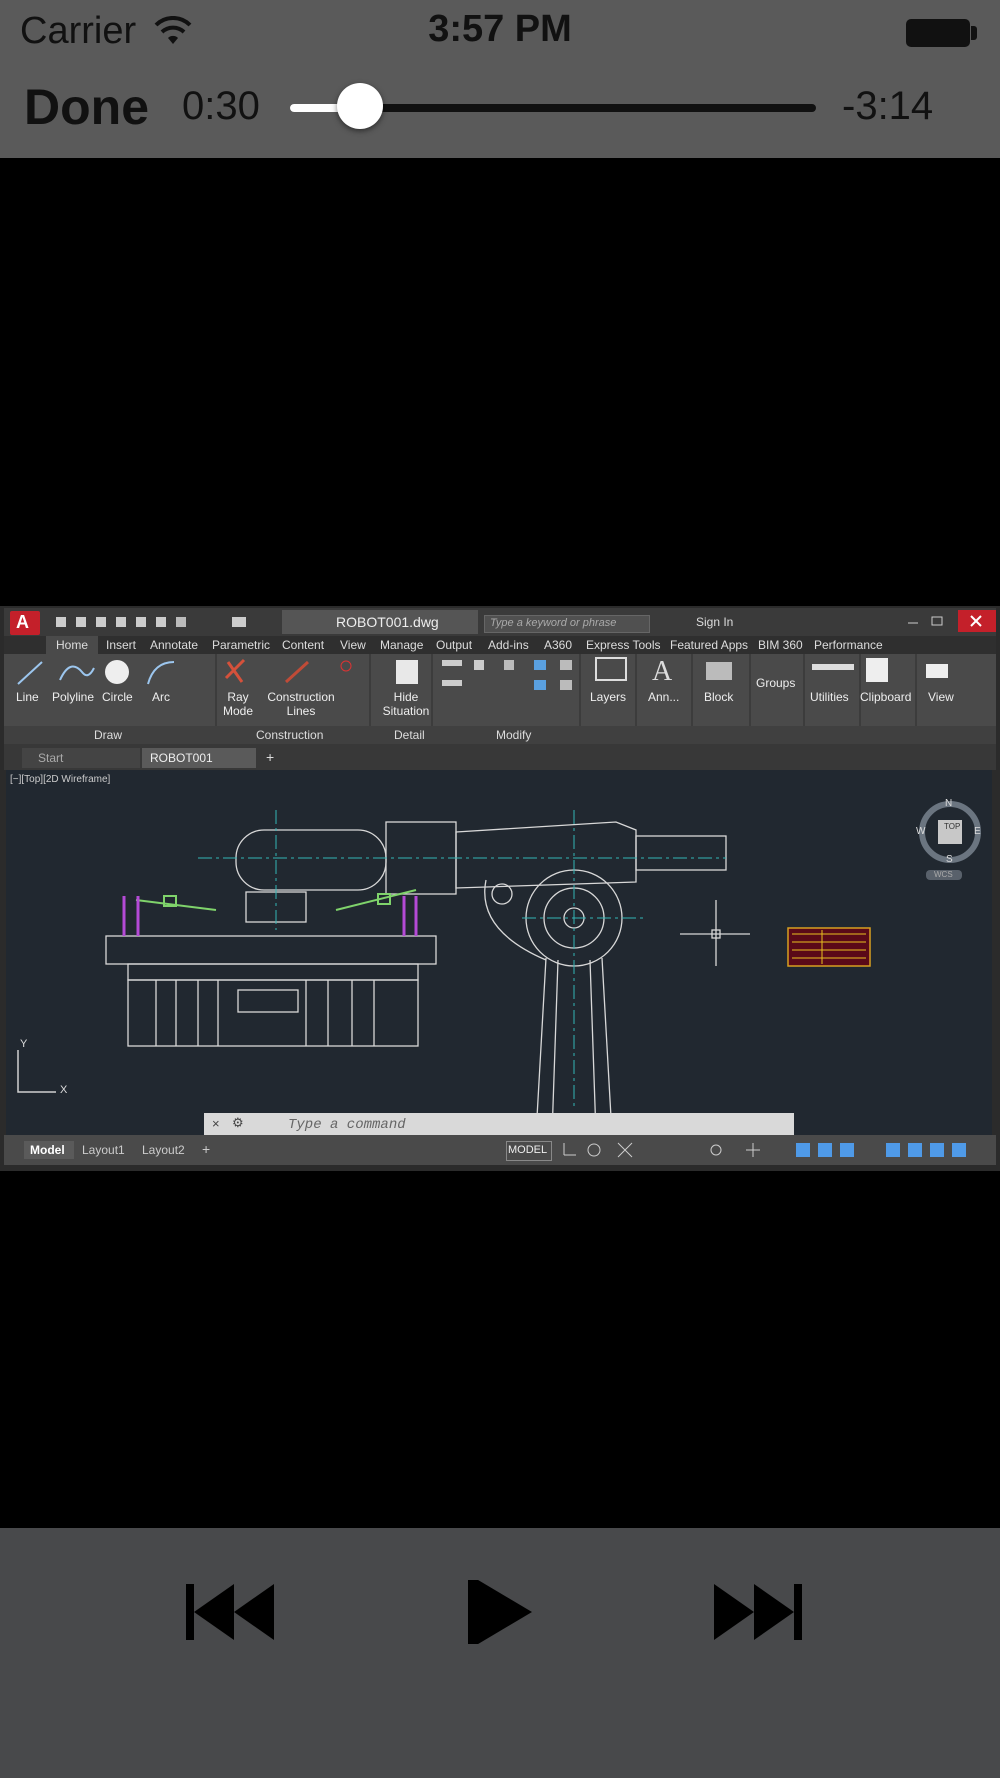  Describe the element at coordinates (181, 758) in the screenshot. I see `doc-tab-robot001: ROBOT001` at that location.